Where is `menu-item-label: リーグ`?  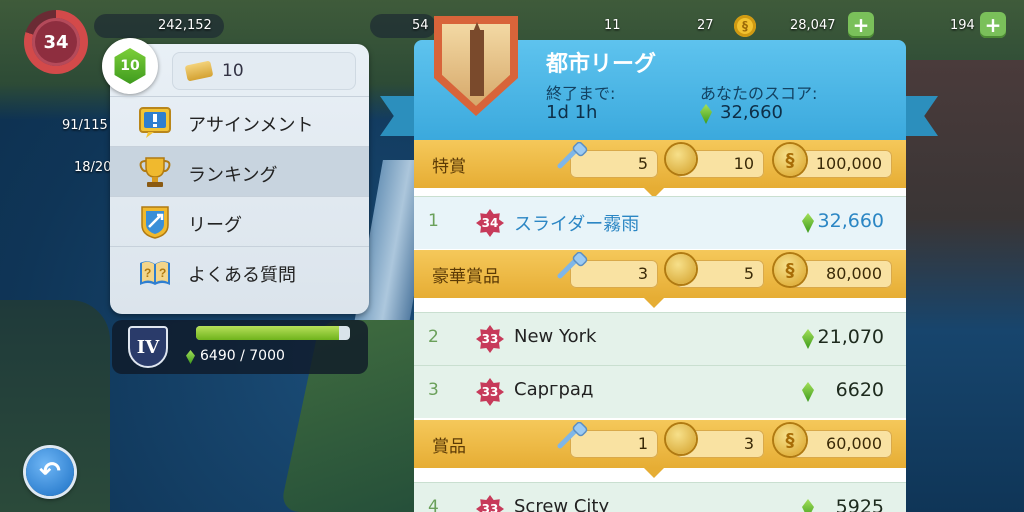
menu-item-label: リーグ is located at coordinates (215, 225).